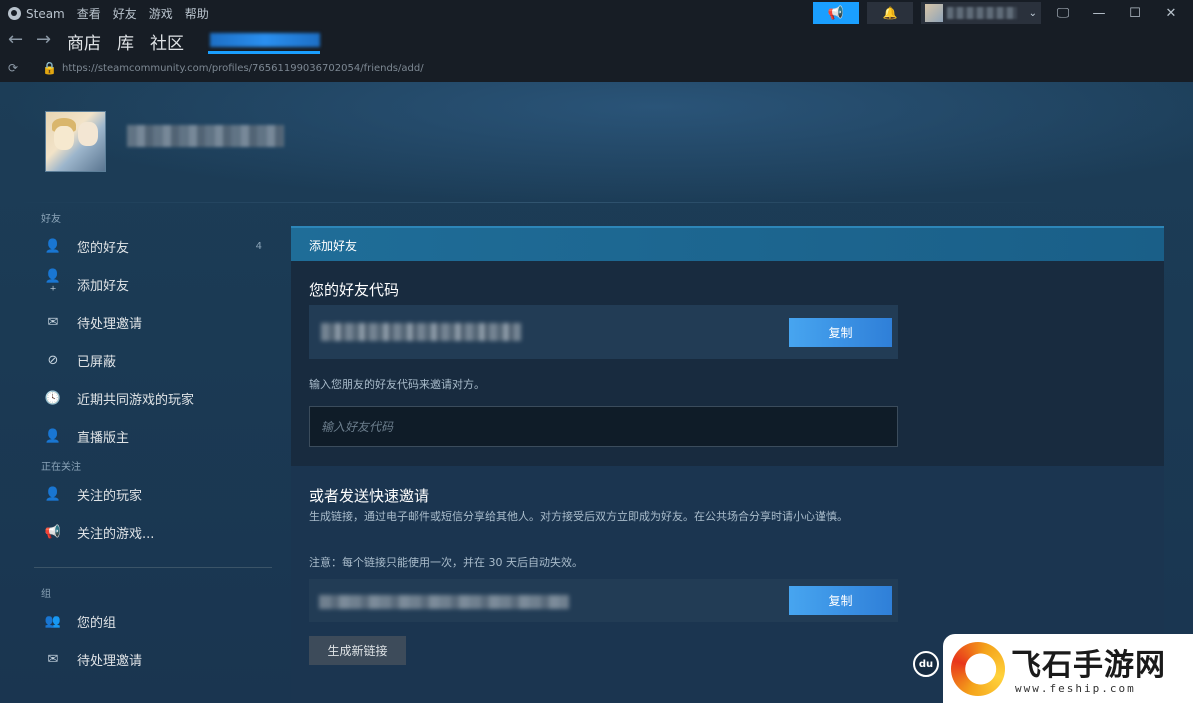 The width and height of the screenshot is (1193, 703). I want to click on account-menu-button: ⌄, so click(981, 13).